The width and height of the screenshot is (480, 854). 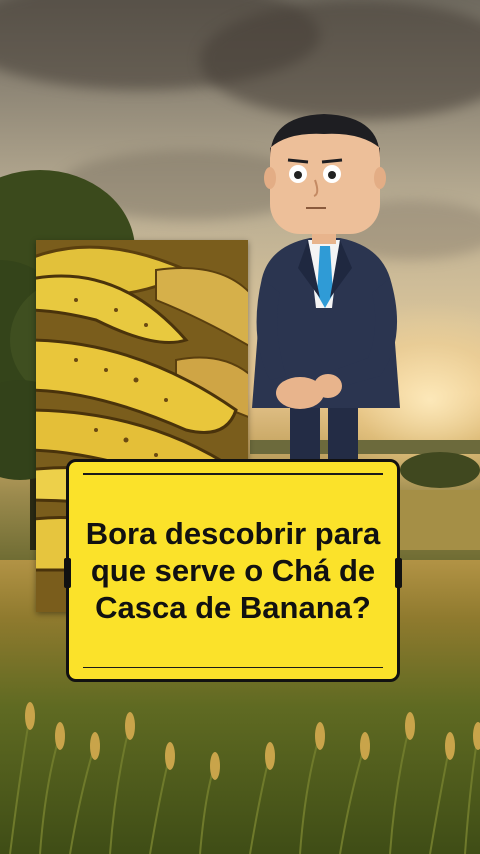 I want to click on caption-left-tab, so click(x=67, y=573).